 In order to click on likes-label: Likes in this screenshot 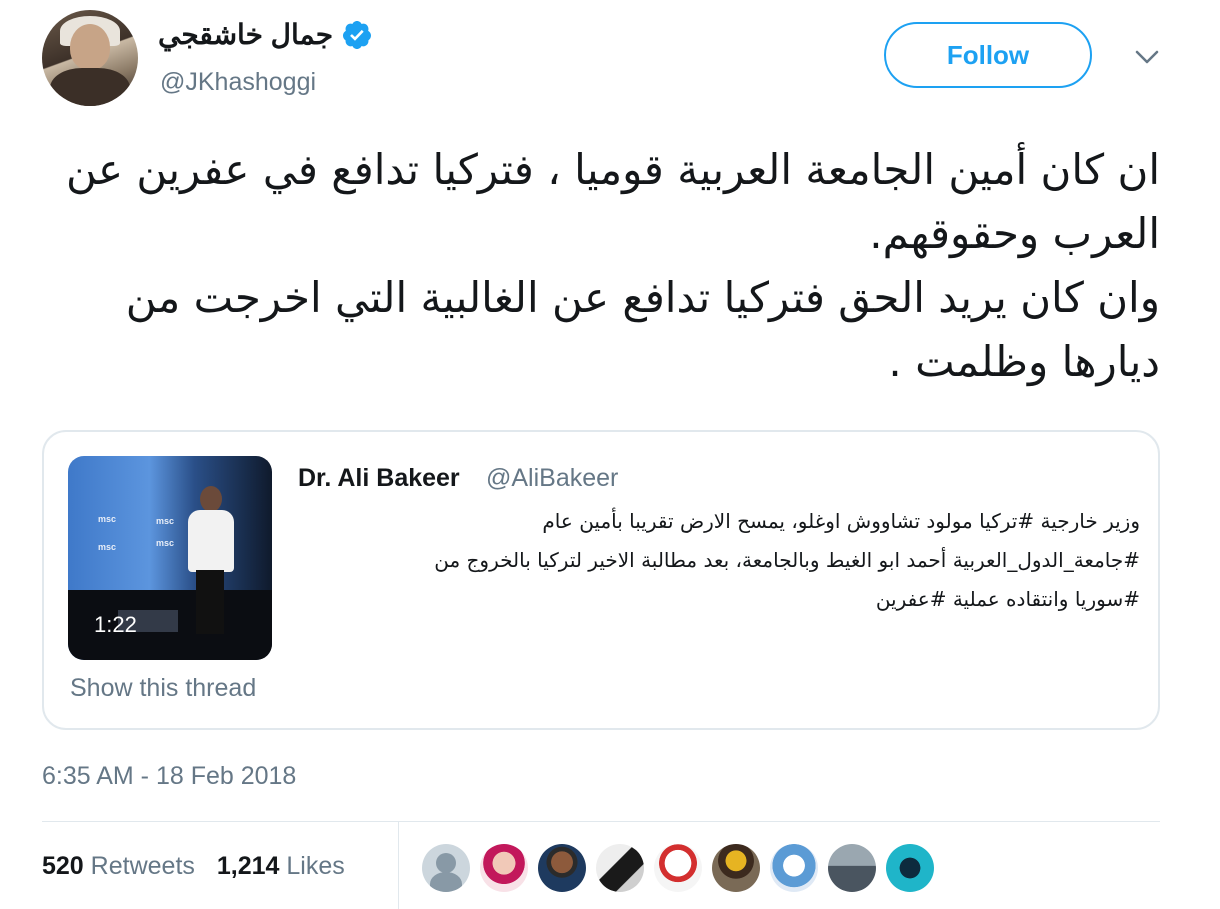, I will do `click(315, 866)`.